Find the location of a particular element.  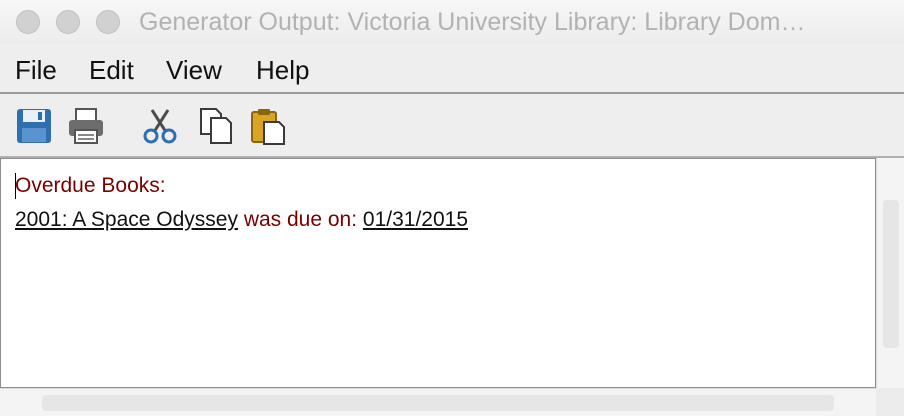

paste-button is located at coordinates (268, 126).